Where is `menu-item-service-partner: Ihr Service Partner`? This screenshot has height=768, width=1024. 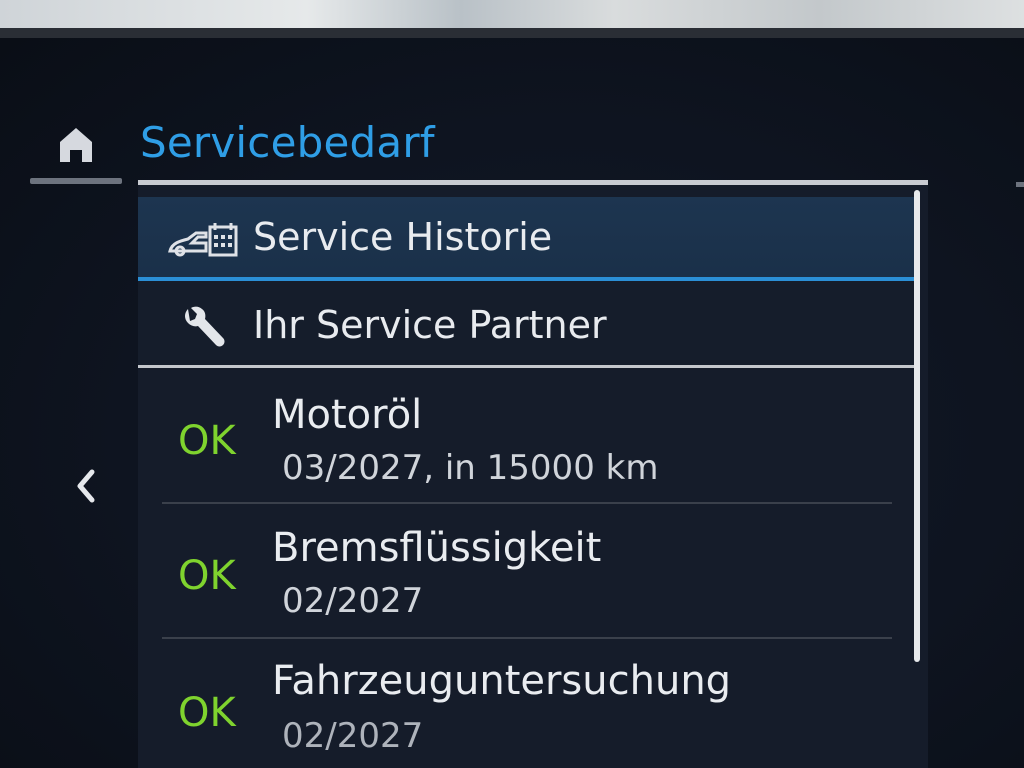 menu-item-service-partner: Ihr Service Partner is located at coordinates (527, 324).